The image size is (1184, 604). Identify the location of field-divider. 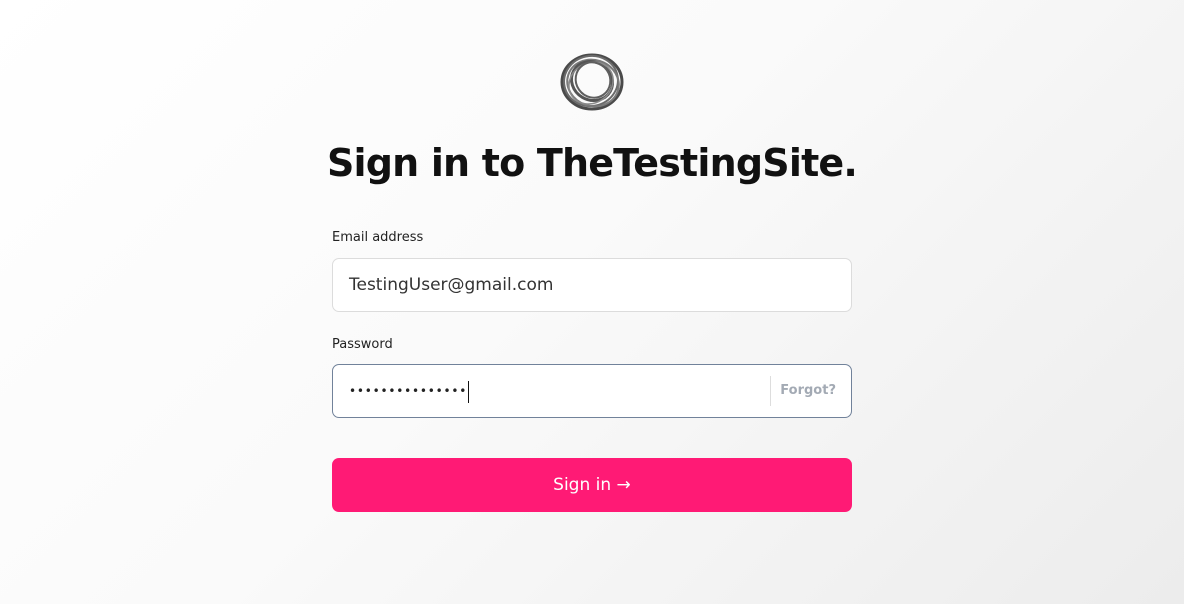
(770, 391).